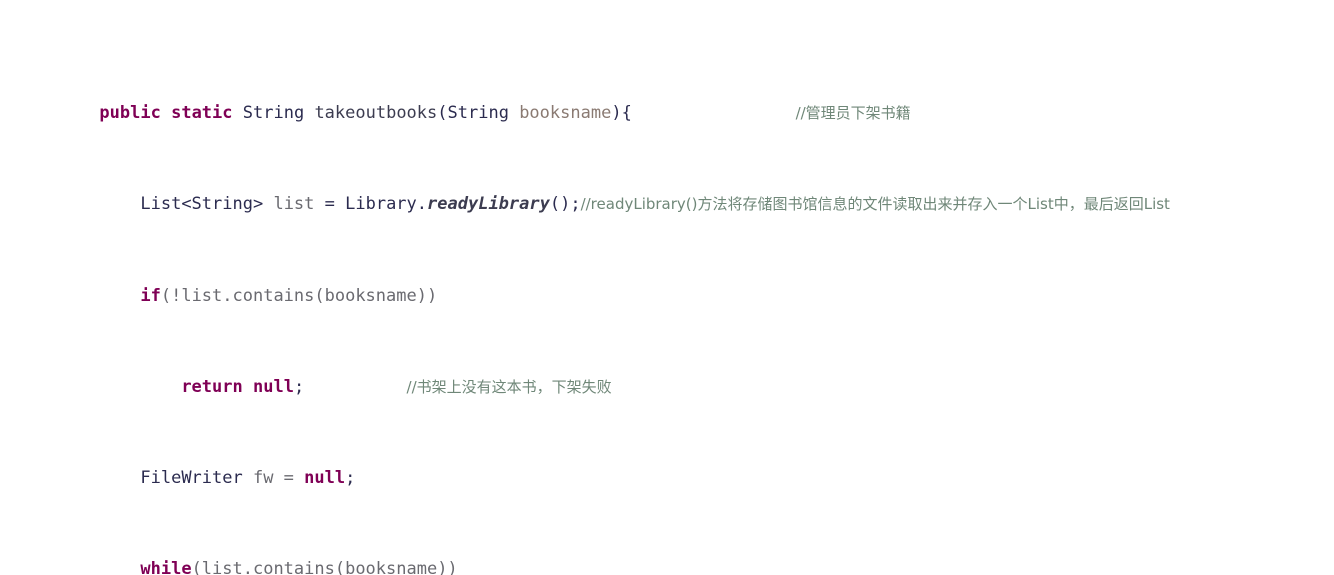 This screenshot has width=1334, height=575. Describe the element at coordinates (150, 295) in the screenshot. I see `keyword-if: if` at that location.